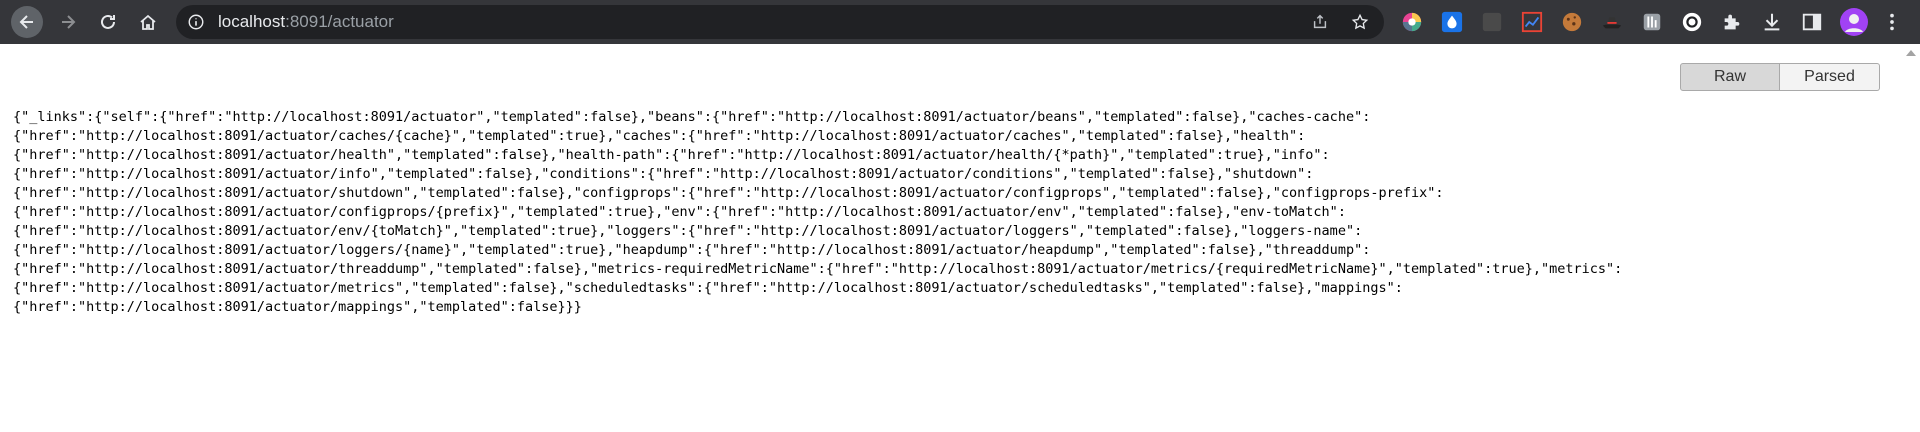 The width and height of the screenshot is (1920, 432). I want to click on reload-button, so click(108, 22).